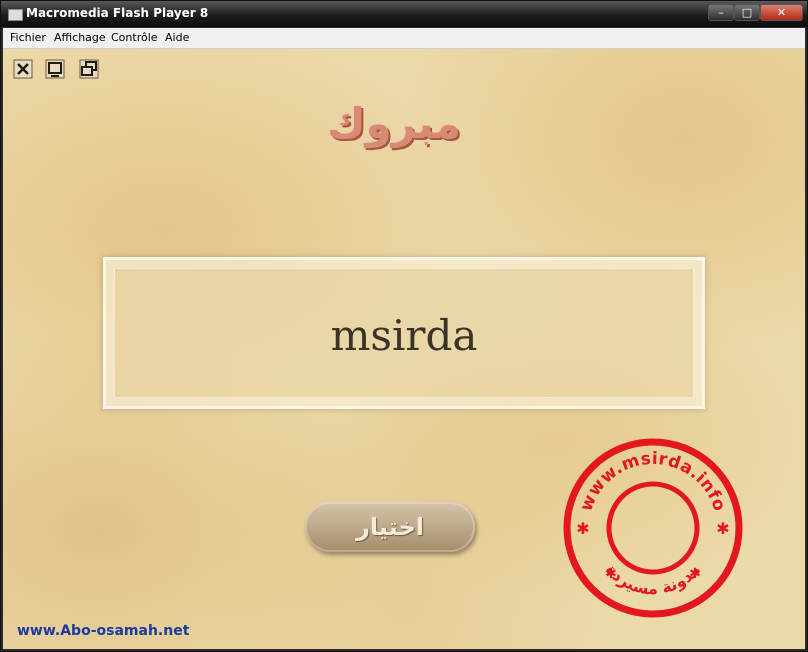 The height and width of the screenshot is (652, 808). What do you see at coordinates (653, 528) in the screenshot?
I see `stamp-seal: www.msirda.info مدونة مسيردة ✱ ✱ ✱ ✱` at bounding box center [653, 528].